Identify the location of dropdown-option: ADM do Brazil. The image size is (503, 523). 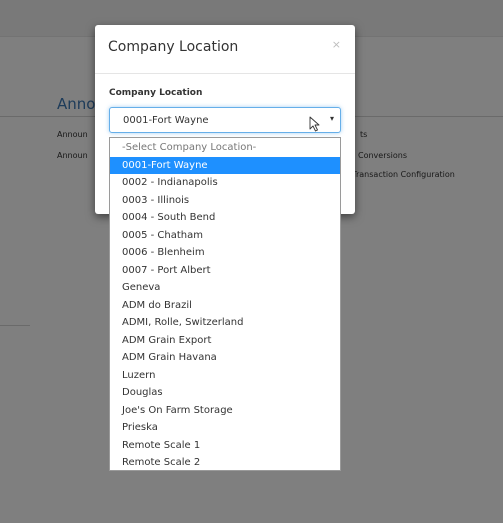
(225, 306).